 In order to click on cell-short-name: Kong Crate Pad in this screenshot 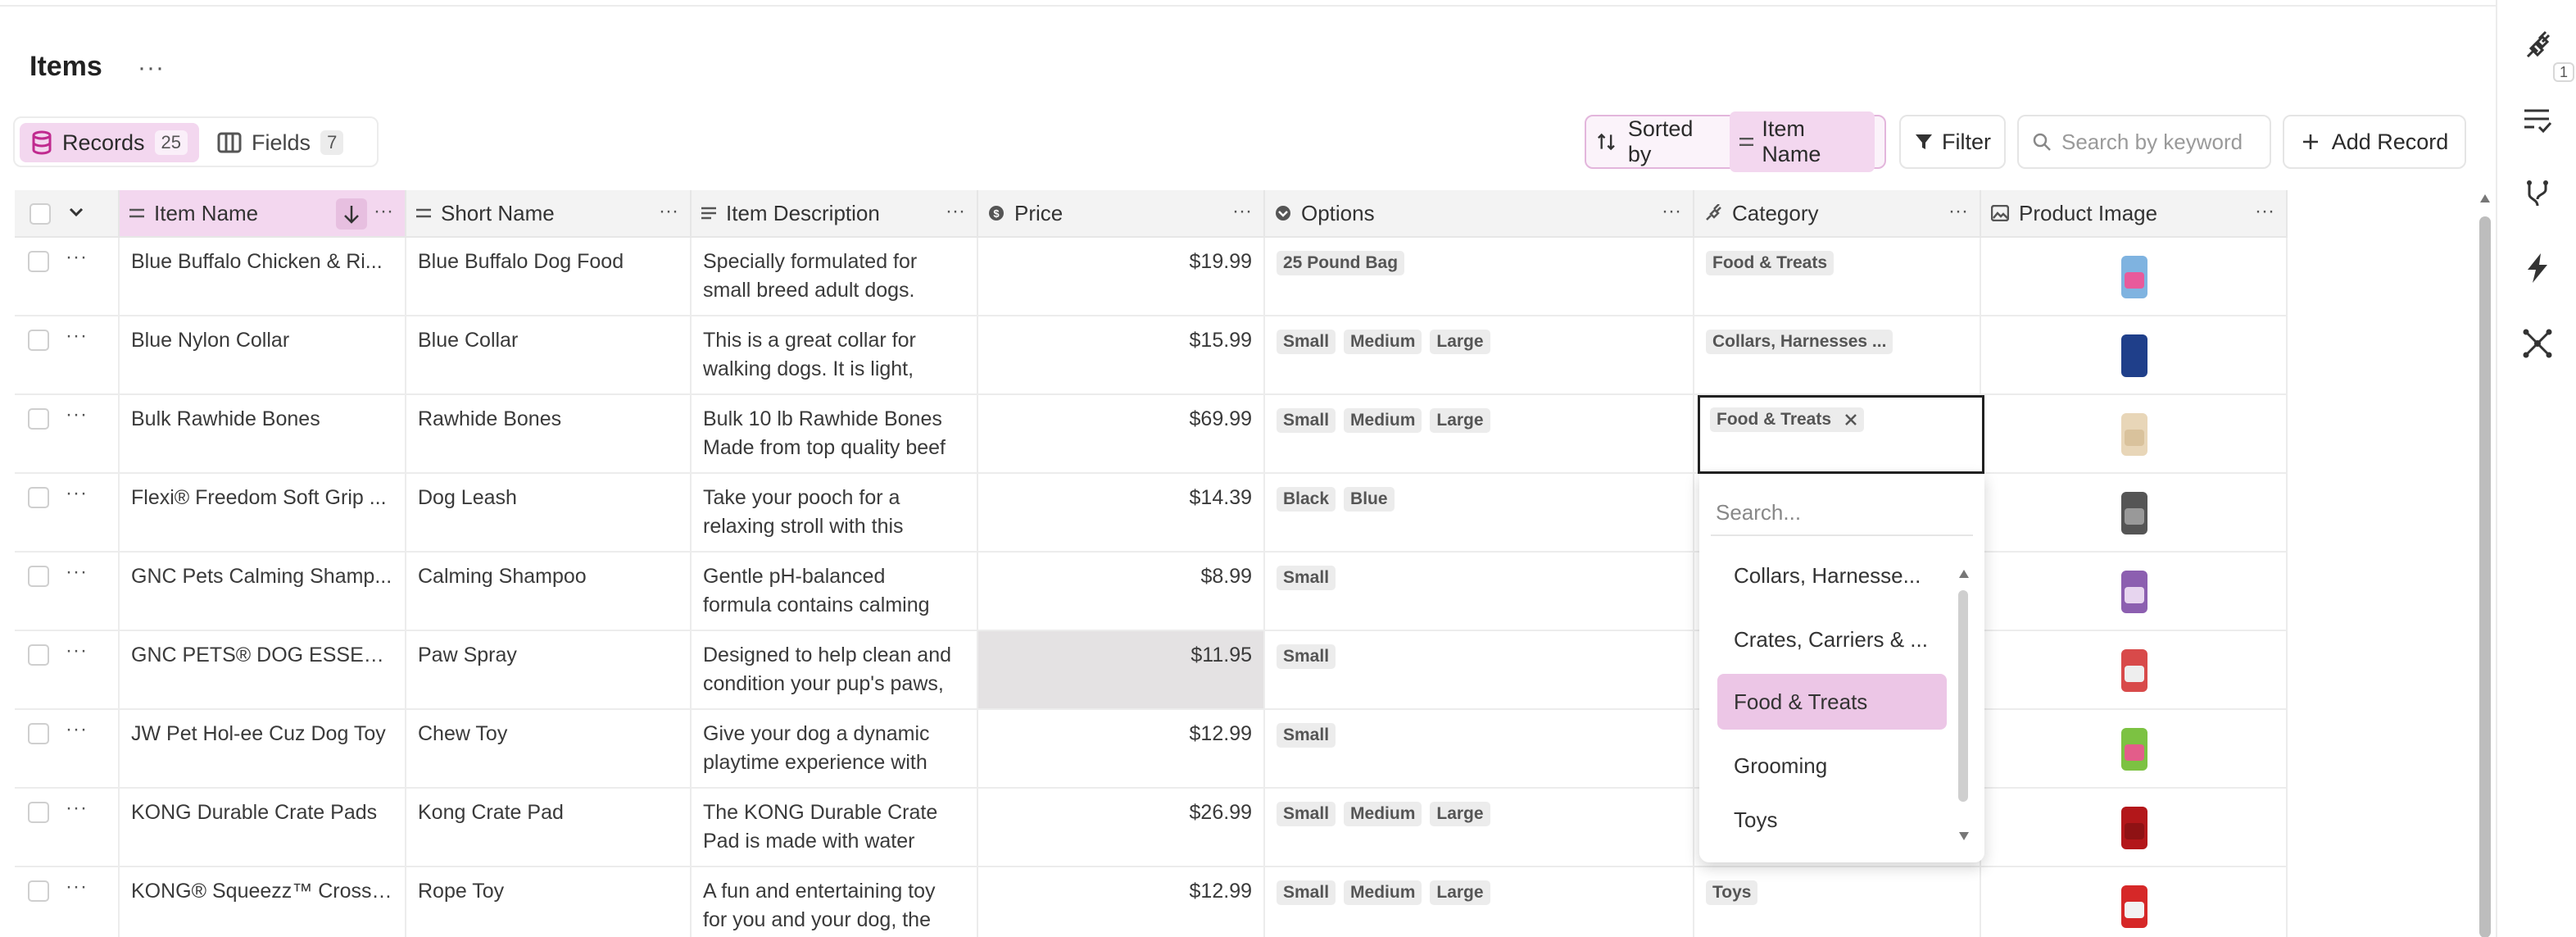, I will do `click(549, 828)`.